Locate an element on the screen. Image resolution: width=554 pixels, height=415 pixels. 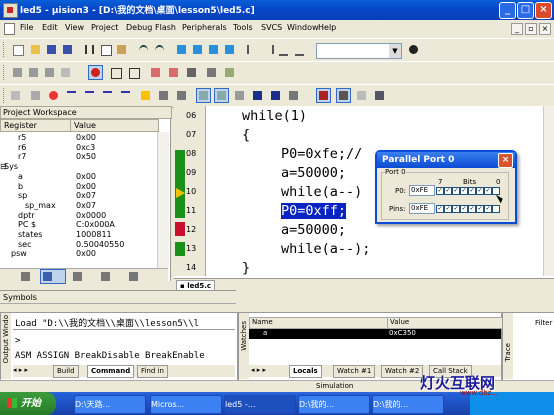
clear-bookmarks-icon is located at coordinates (229, 49).